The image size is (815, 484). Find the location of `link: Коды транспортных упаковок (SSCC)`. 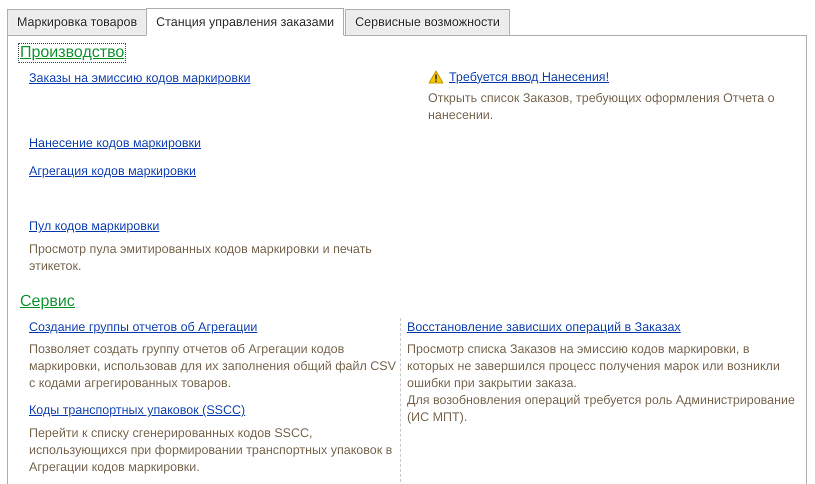

link: Коды транспортных упаковок (SSCC) is located at coordinates (137, 410).